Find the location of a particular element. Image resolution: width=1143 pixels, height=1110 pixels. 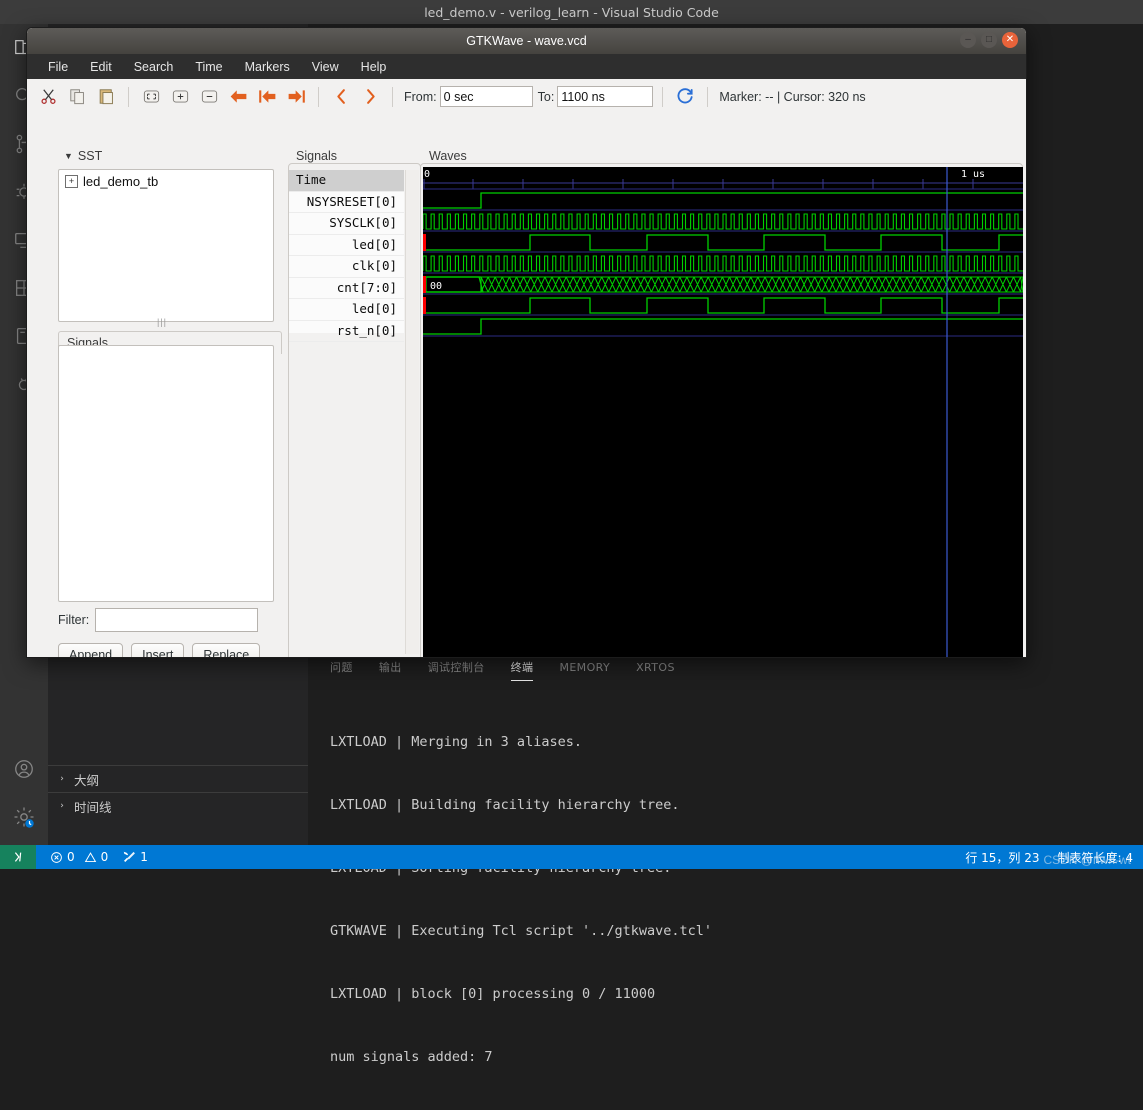

tree-item-label: led_demo_tb is located at coordinates (121, 181).